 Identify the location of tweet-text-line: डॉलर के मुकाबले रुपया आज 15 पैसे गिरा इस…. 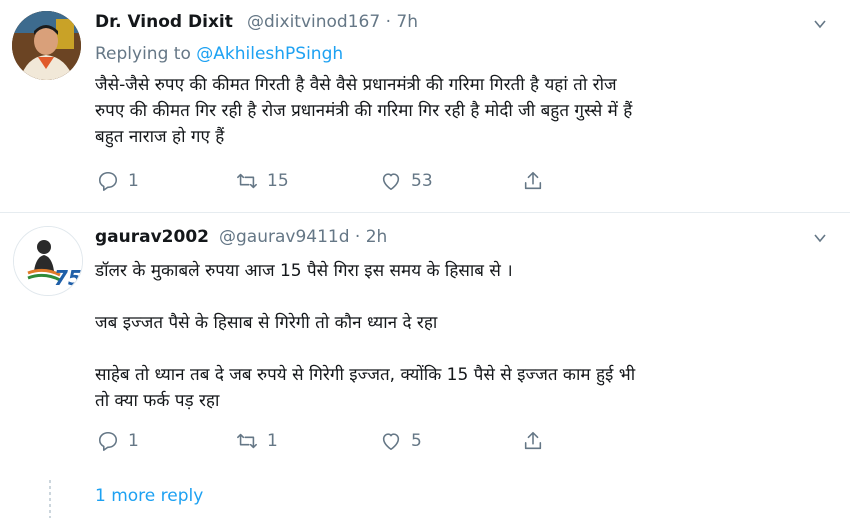
(304, 271).